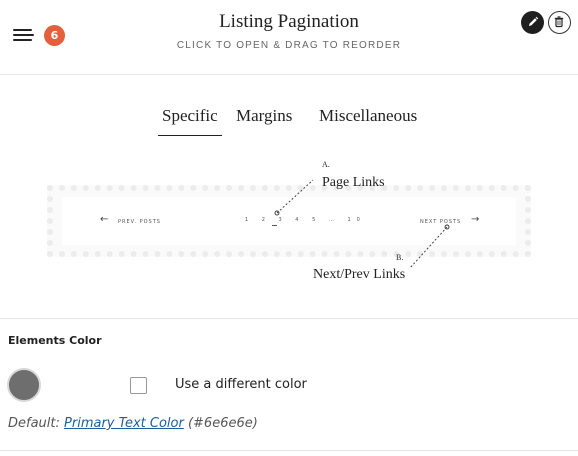  What do you see at coordinates (241, 384) in the screenshot?
I see `different-color-label: Use a different color` at bounding box center [241, 384].